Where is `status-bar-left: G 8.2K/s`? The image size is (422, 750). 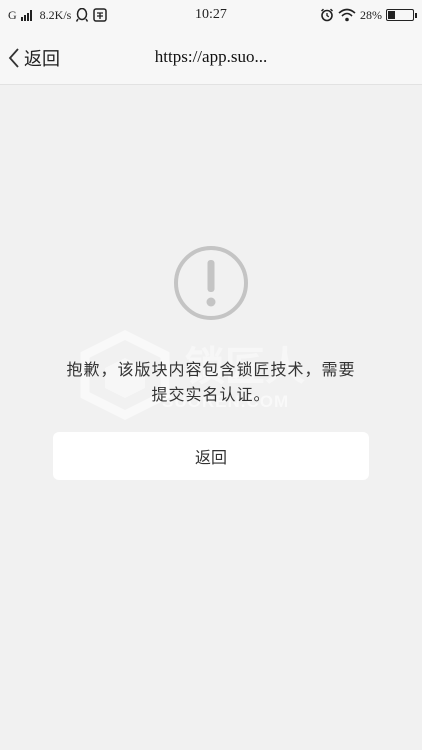 status-bar-left: G 8.2K/s is located at coordinates (58, 15).